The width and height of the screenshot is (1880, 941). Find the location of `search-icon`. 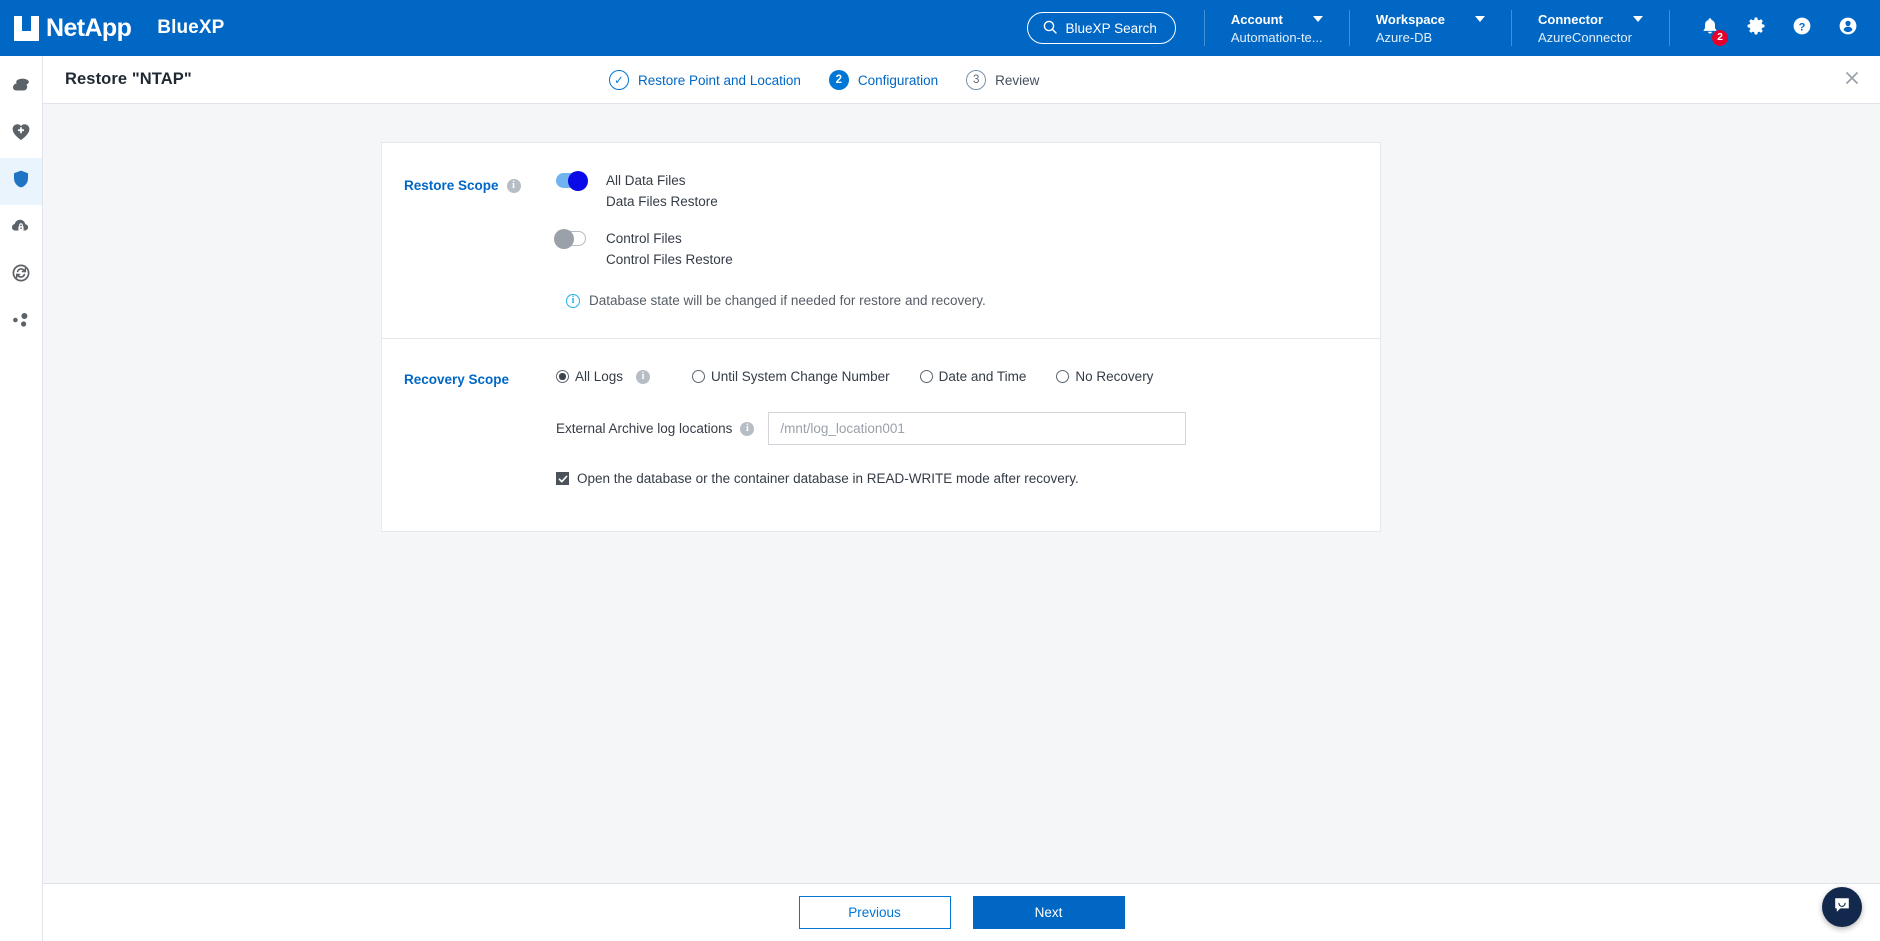

search-icon is located at coordinates (1050, 28).